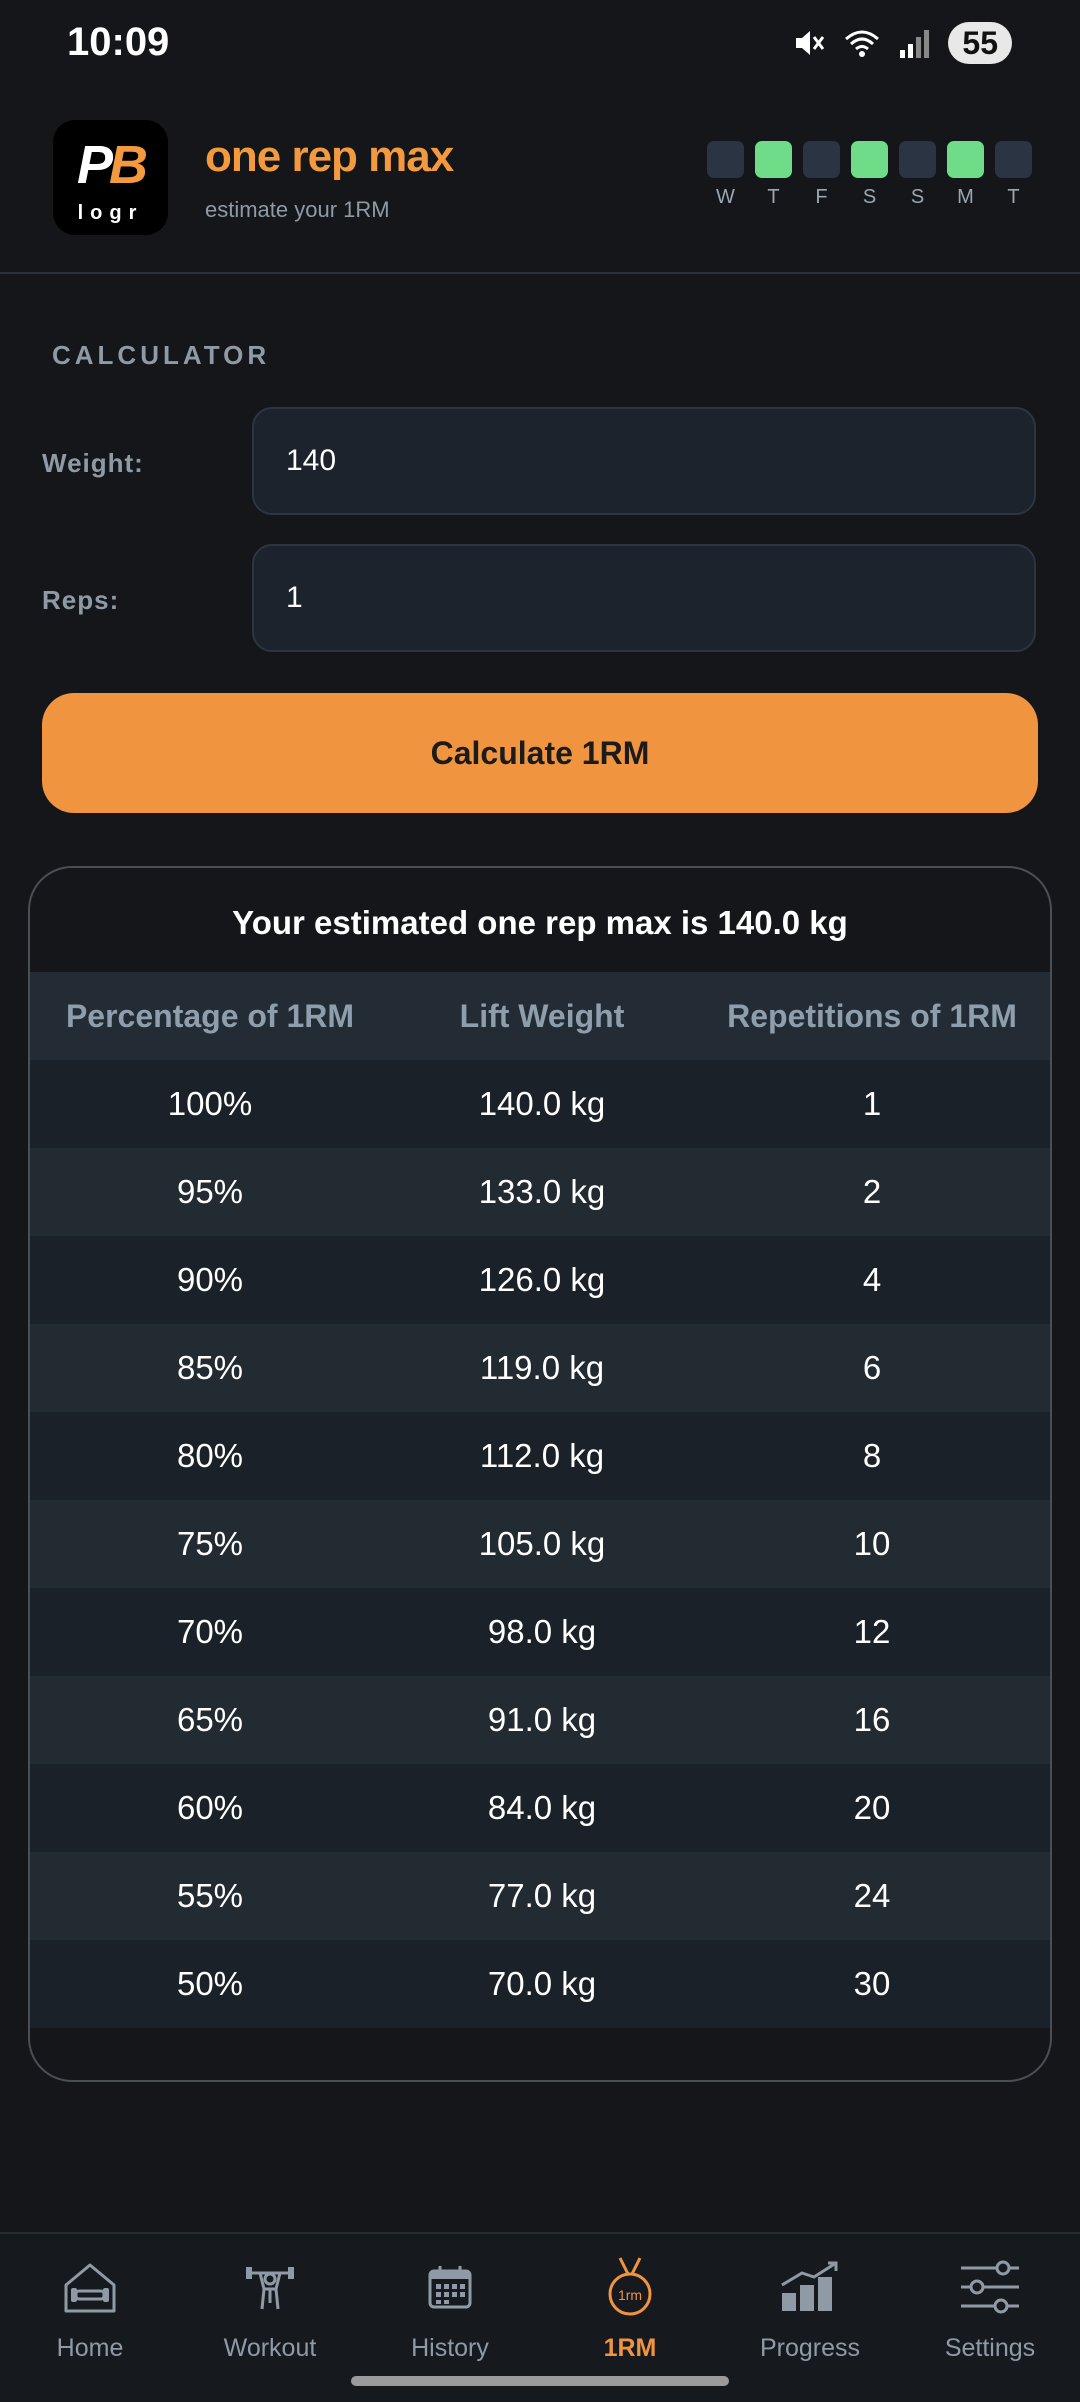 This screenshot has height=2402, width=1080. What do you see at coordinates (110, 213) in the screenshot?
I see `logo-subtext: logr` at bounding box center [110, 213].